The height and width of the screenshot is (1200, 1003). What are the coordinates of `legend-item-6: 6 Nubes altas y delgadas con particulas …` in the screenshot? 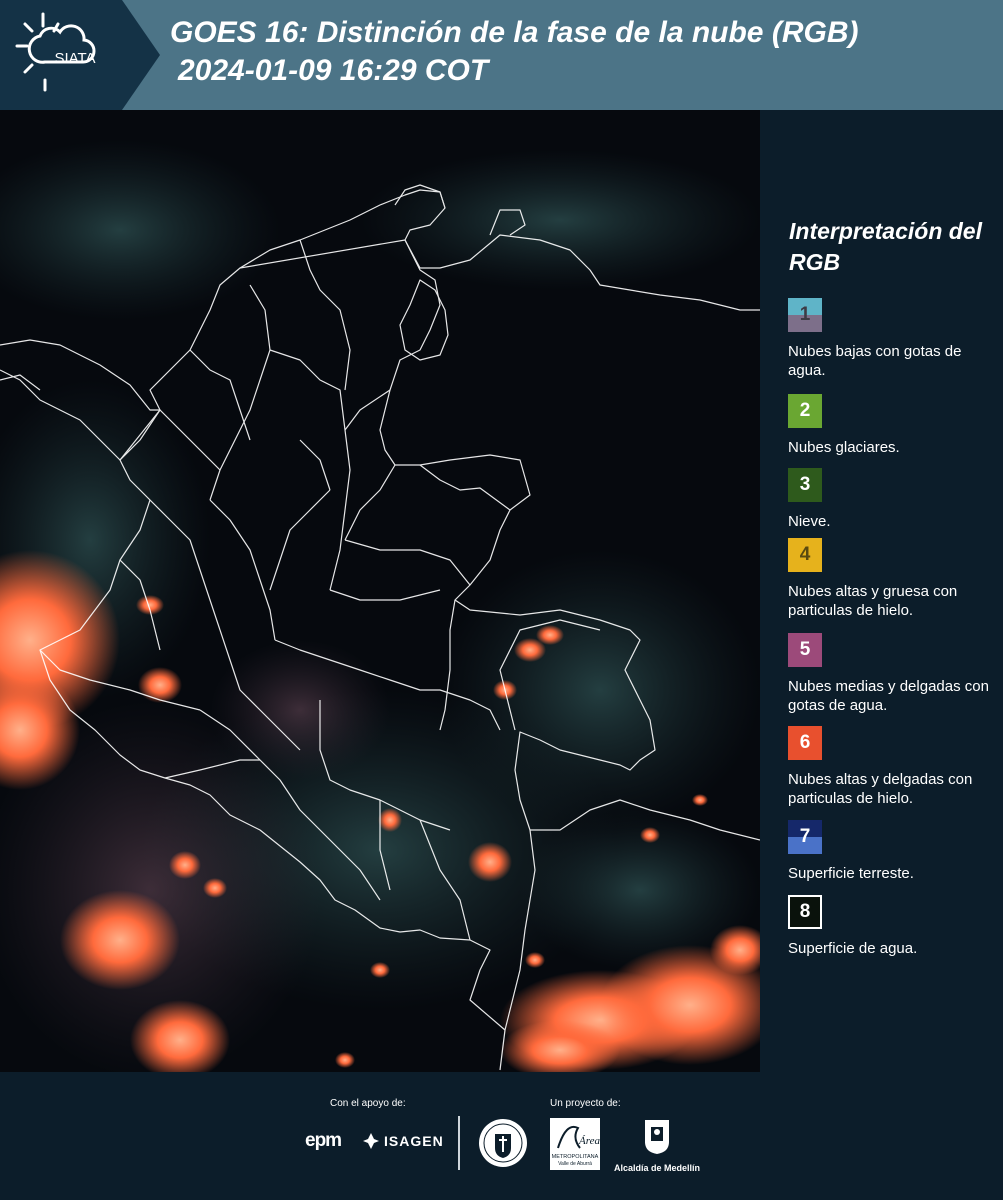 It's located at (893, 767).